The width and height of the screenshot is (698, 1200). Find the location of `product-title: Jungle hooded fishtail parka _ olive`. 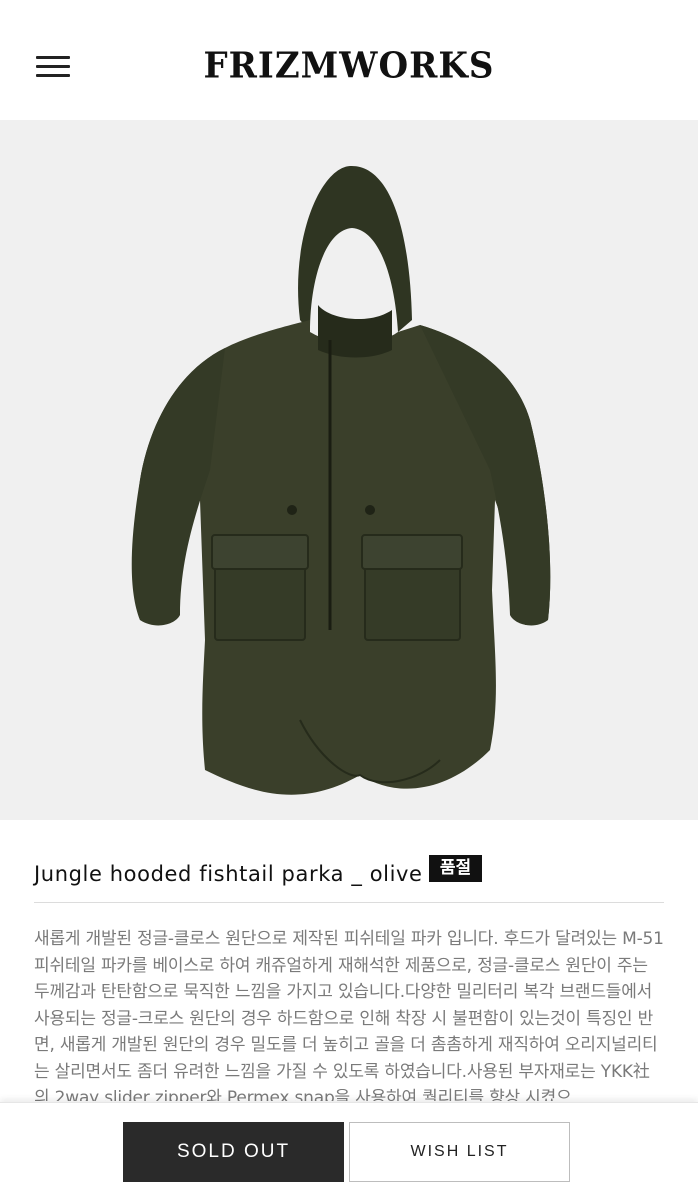

product-title: Jungle hooded fishtail parka _ olive is located at coordinates (228, 874).